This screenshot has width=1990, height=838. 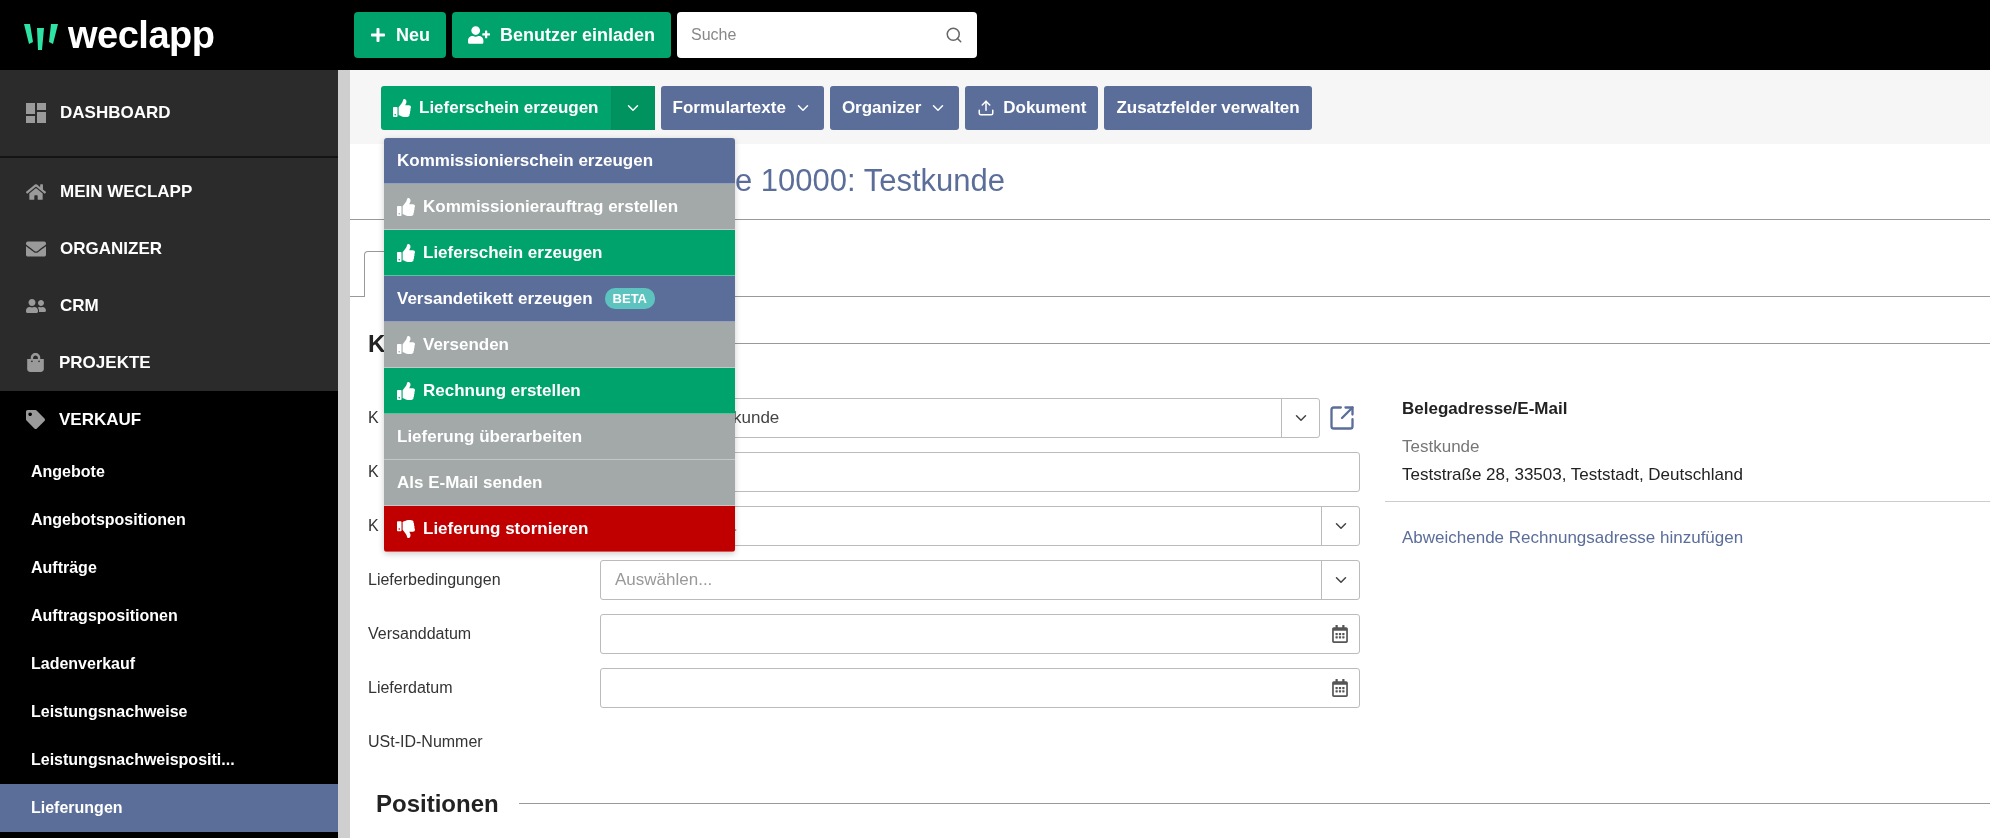 What do you see at coordinates (742, 108) in the screenshot?
I see `dropdown-button: Formulartexte` at bounding box center [742, 108].